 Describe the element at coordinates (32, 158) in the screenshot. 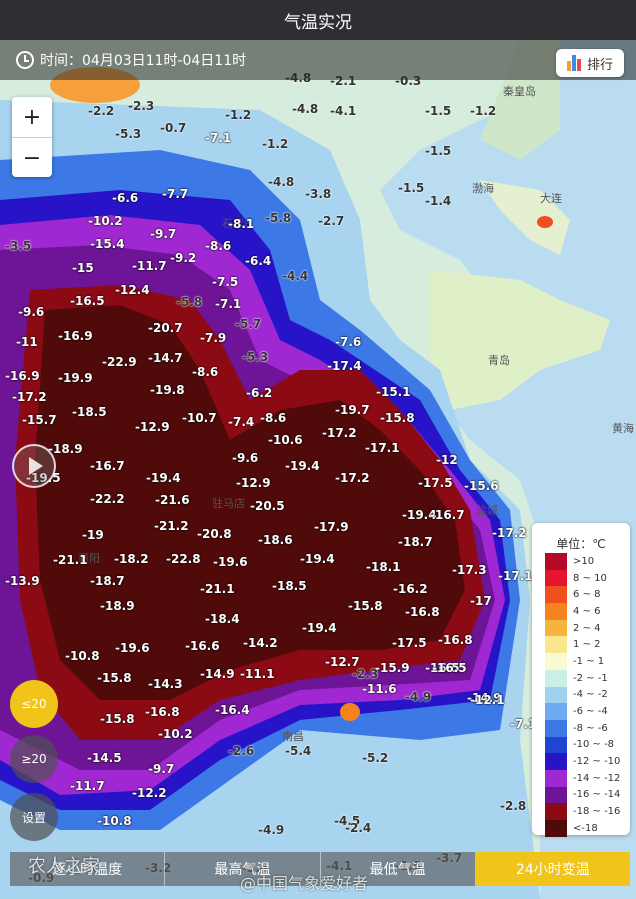

I see `zoom-out-button: −` at that location.